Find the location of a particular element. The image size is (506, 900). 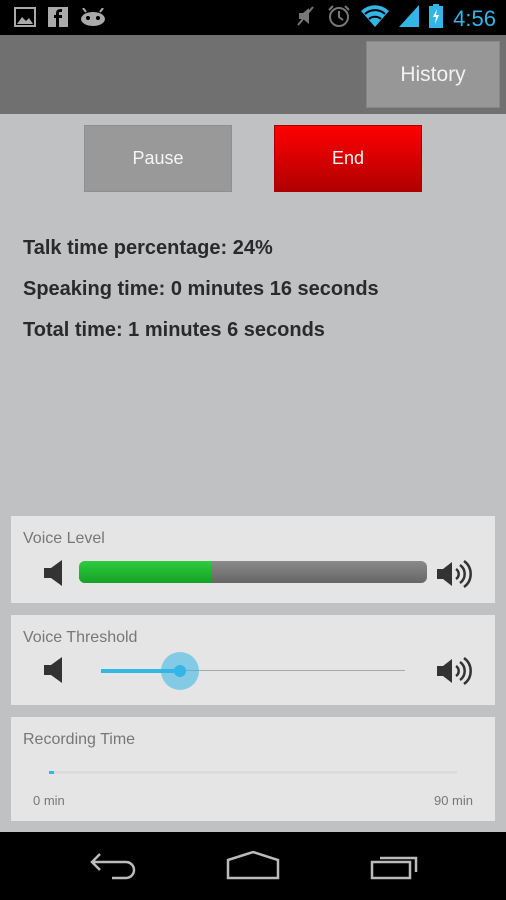

recent-apps-icon is located at coordinates (396, 865).